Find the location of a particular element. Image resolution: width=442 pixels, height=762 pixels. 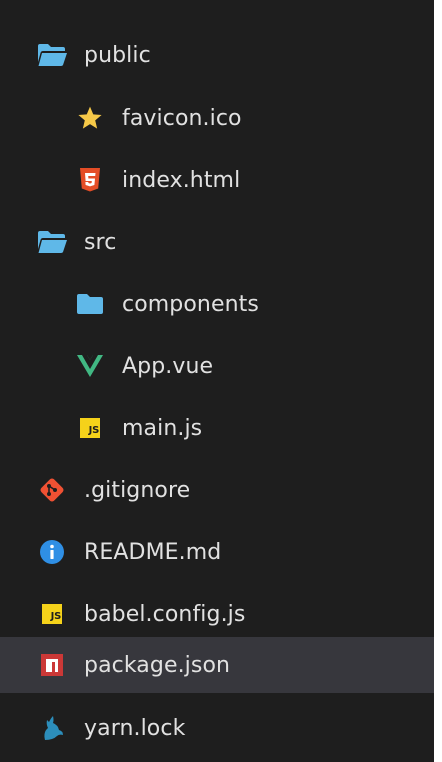

tree-item-label: package.json is located at coordinates (157, 665).